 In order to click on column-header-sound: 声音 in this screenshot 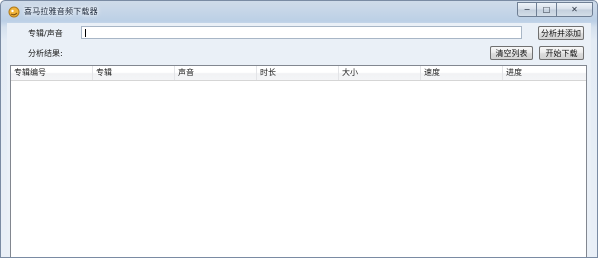, I will do `click(216, 73)`.